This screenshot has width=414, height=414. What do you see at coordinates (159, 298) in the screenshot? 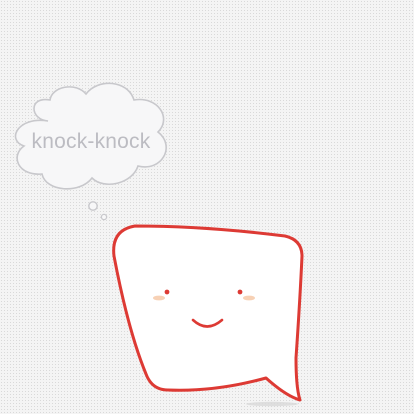
I see `left-cheek` at bounding box center [159, 298].